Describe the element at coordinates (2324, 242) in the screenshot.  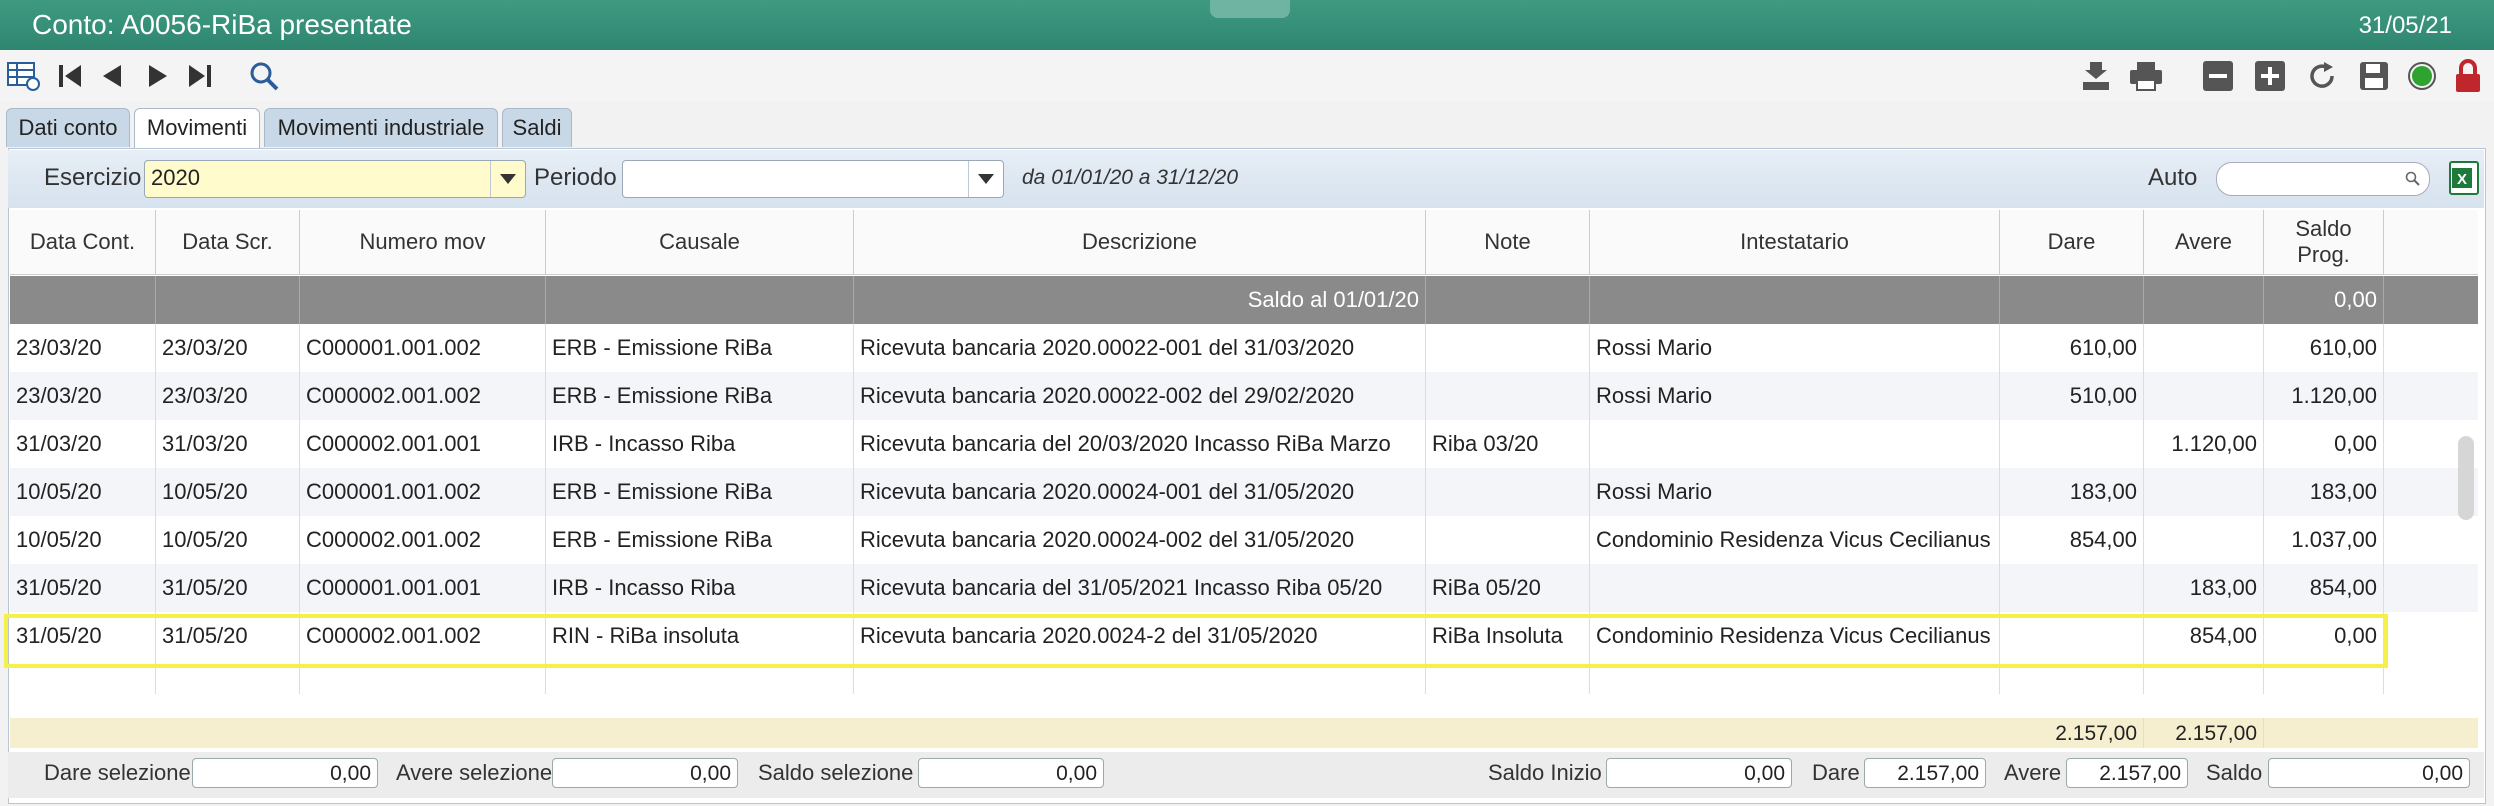
I see `column-header: Saldo Prog.` at that location.